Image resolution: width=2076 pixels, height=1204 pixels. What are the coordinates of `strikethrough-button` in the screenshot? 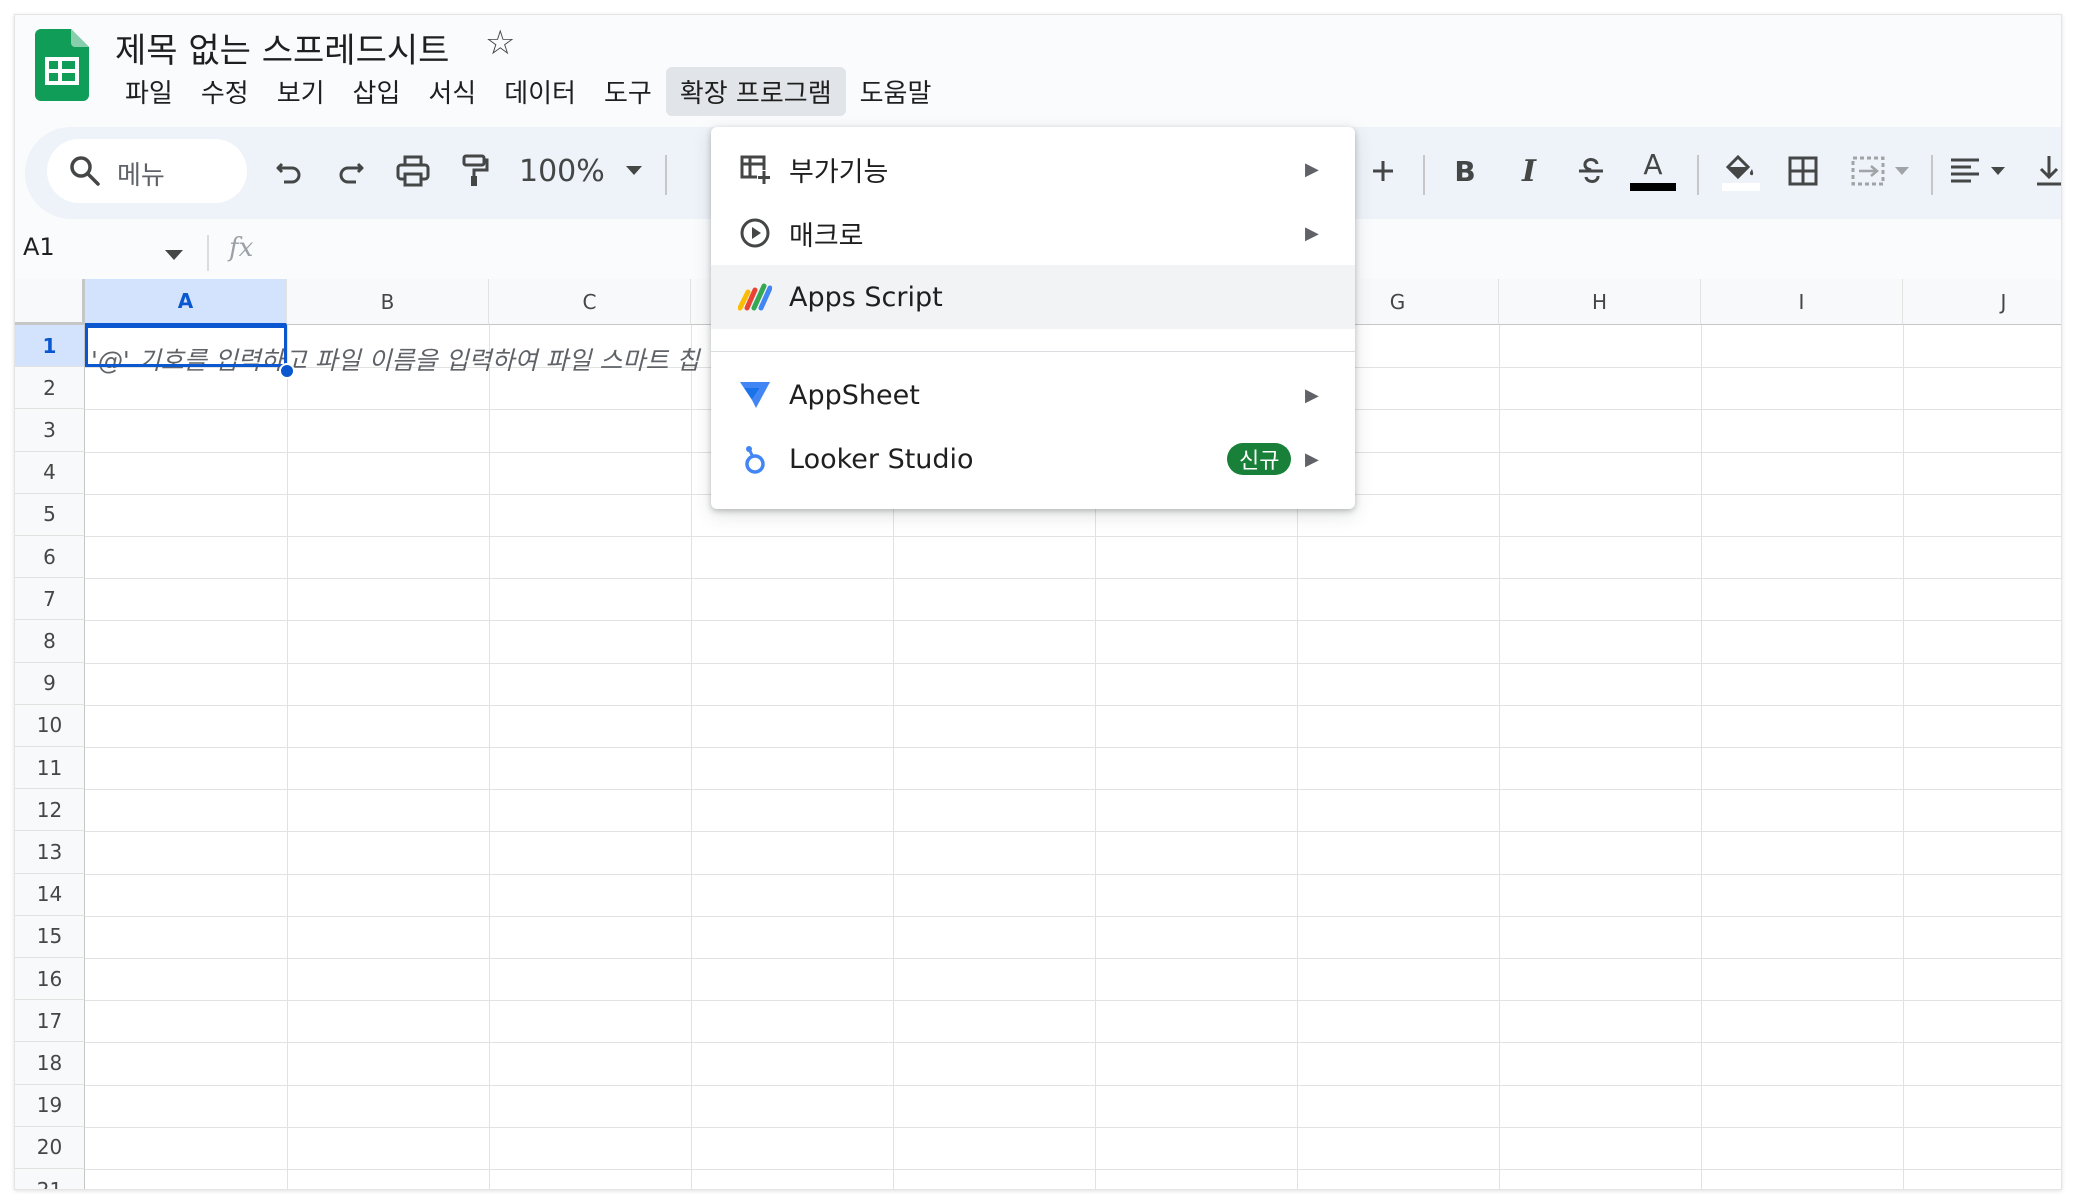 It's located at (1591, 171).